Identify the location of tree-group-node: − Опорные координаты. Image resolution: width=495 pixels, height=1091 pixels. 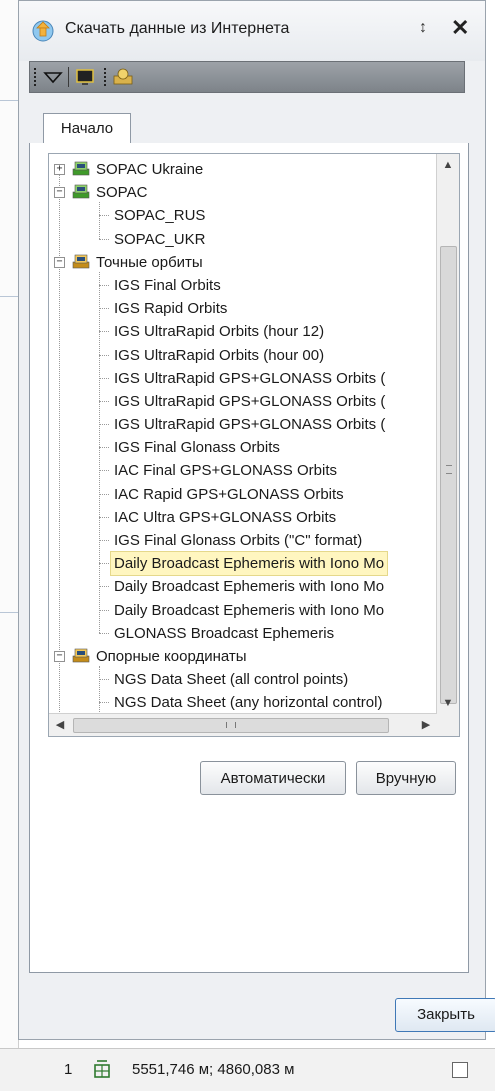
(241, 656).